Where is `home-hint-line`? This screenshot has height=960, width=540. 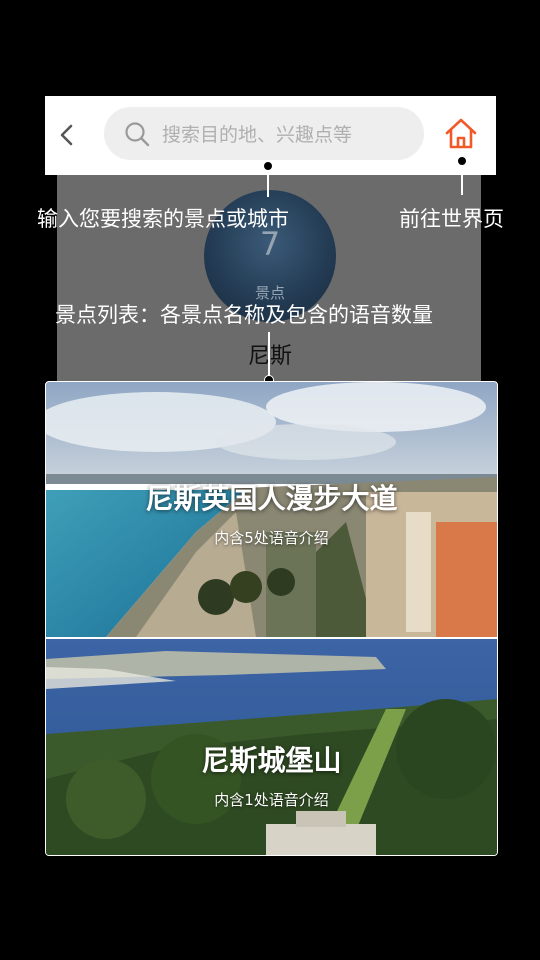
home-hint-line is located at coordinates (462, 180).